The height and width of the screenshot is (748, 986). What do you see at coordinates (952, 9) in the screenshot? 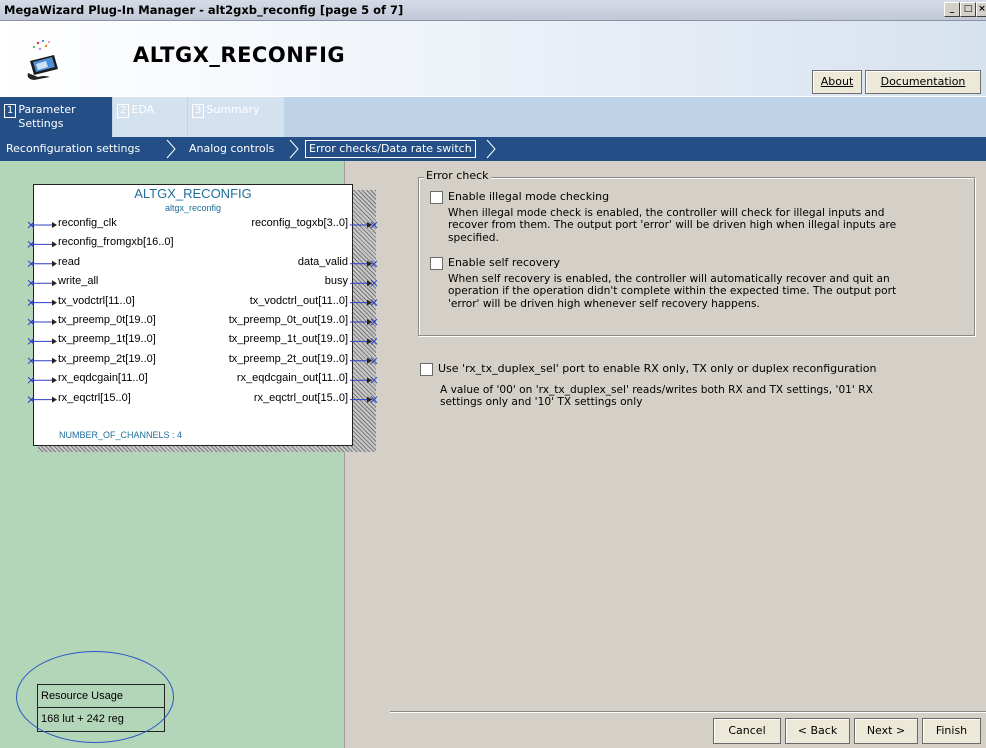
I see `minimize-button: _` at bounding box center [952, 9].